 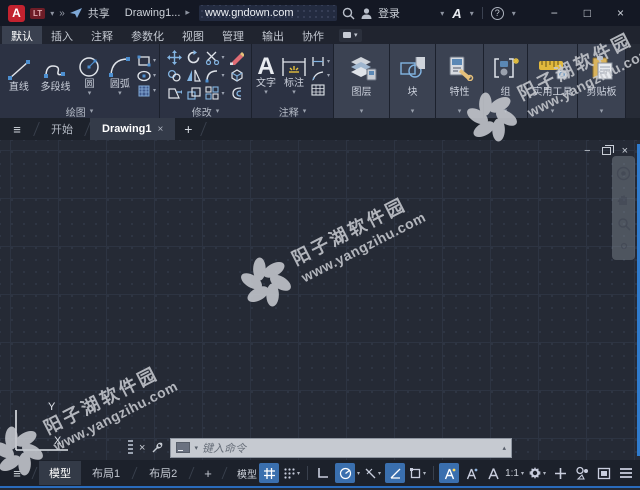 What do you see at coordinates (412, 74) in the screenshot?
I see `block-button: 块` at bounding box center [412, 74].